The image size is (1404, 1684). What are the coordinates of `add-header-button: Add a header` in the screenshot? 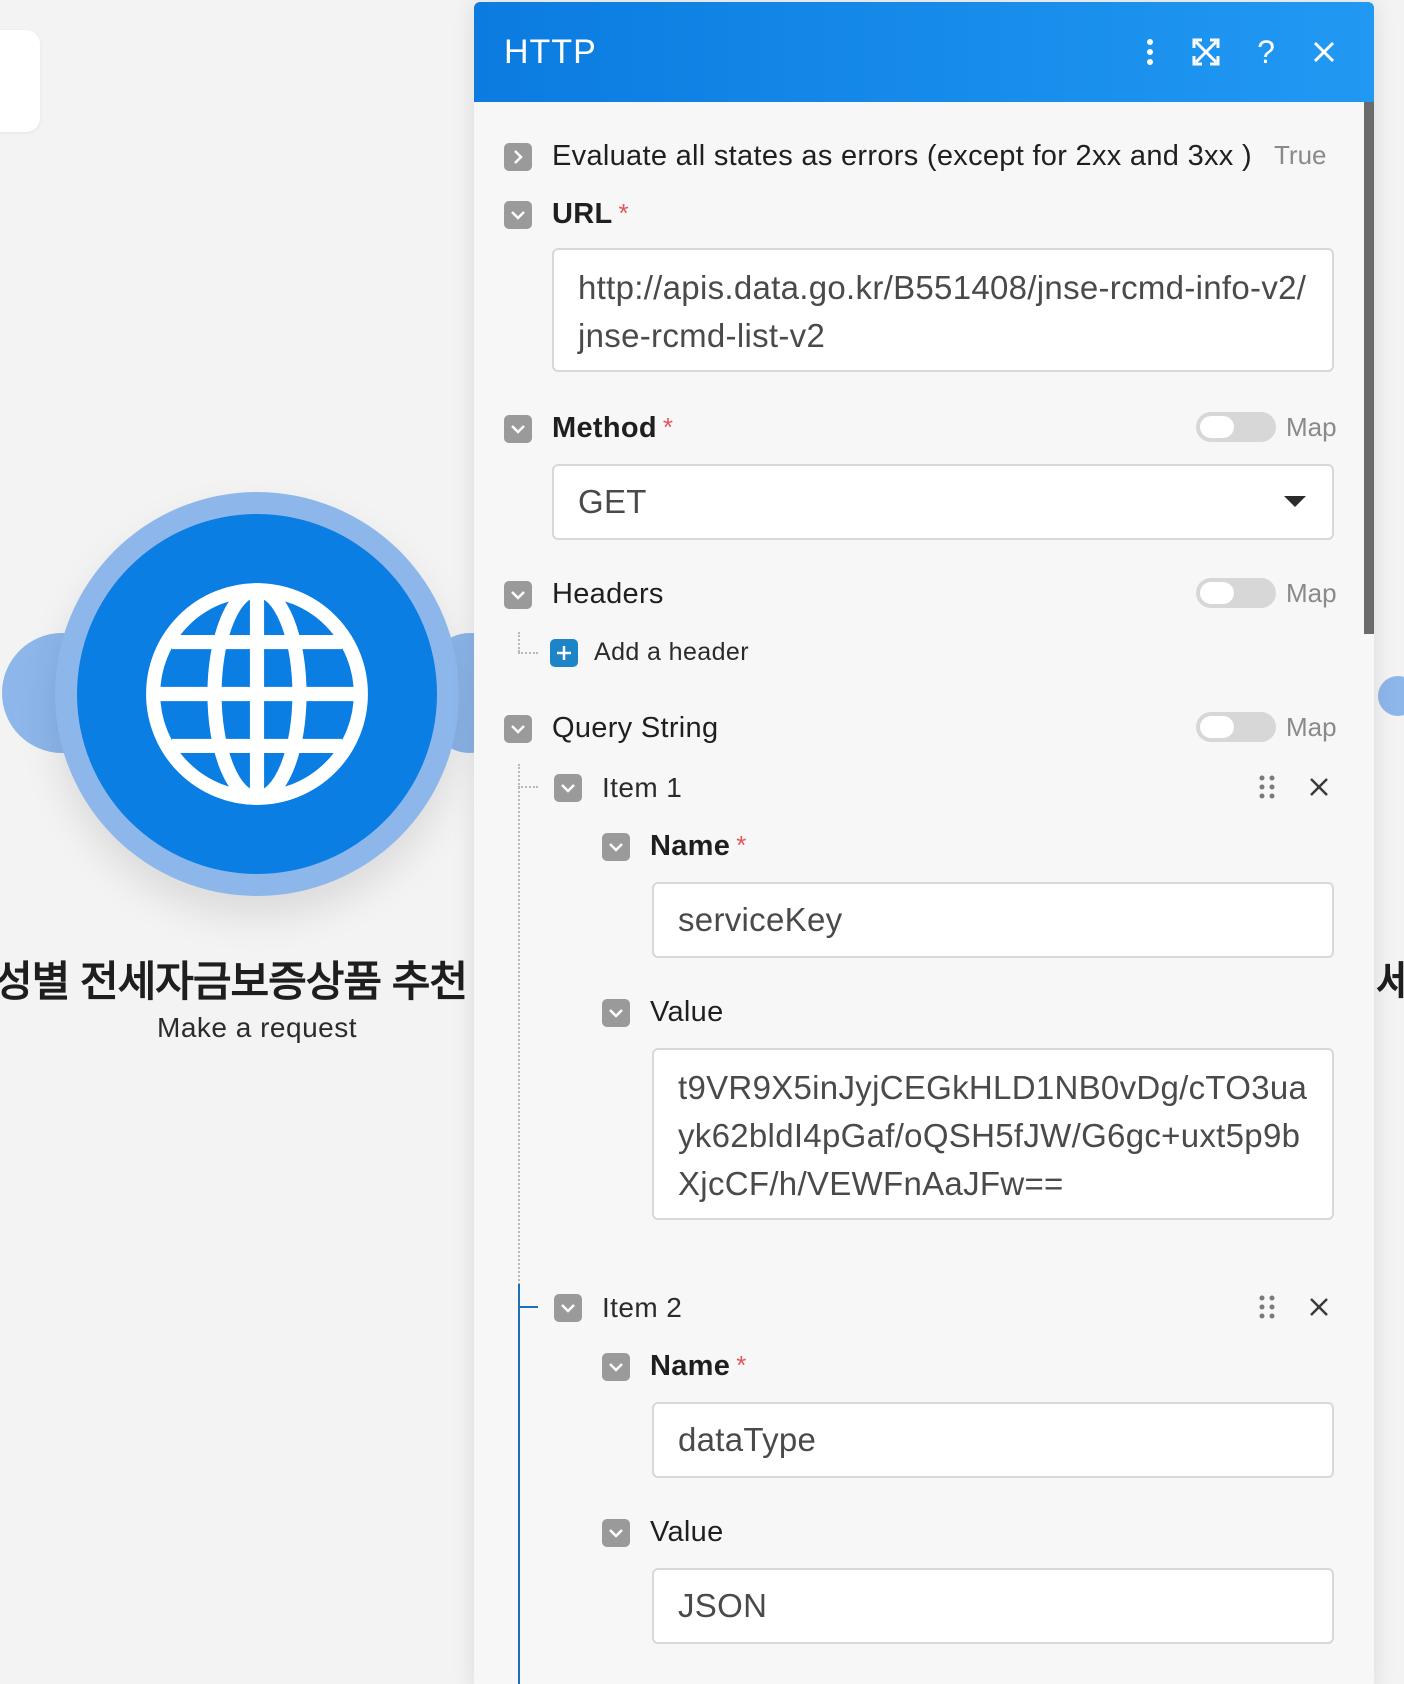 It's located at (649, 652).